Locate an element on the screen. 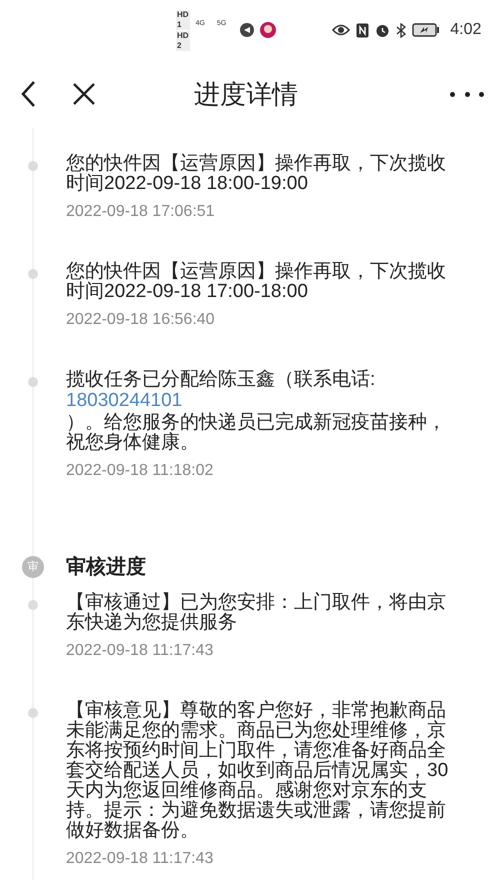 This screenshot has width=500, height=880. section-title: 审核进度 is located at coordinates (106, 567).